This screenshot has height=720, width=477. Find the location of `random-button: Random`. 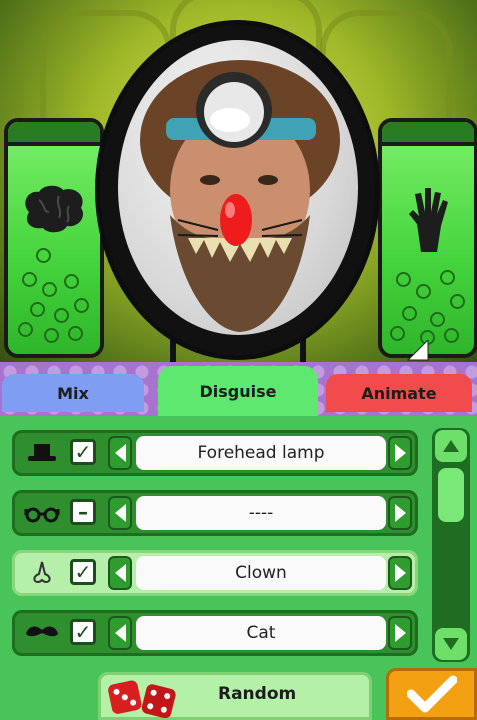

random-button: Random is located at coordinates (235, 696).